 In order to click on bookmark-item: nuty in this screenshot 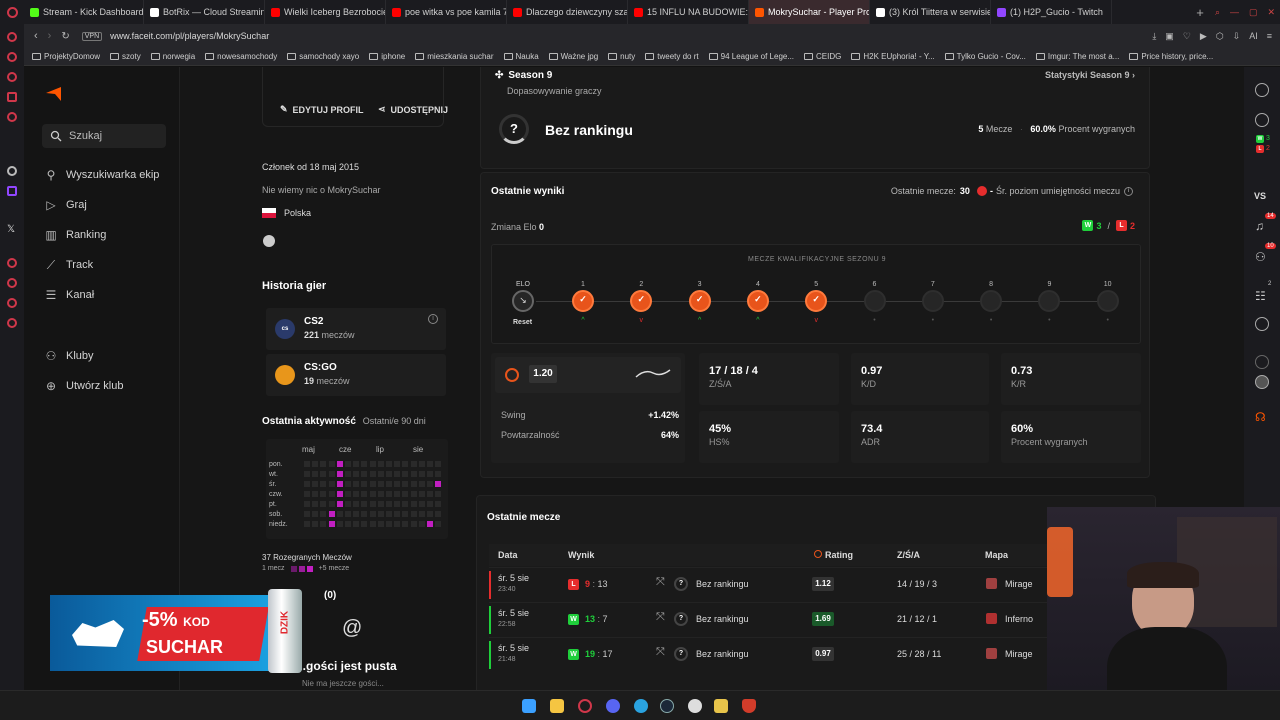, I will do `click(621, 56)`.